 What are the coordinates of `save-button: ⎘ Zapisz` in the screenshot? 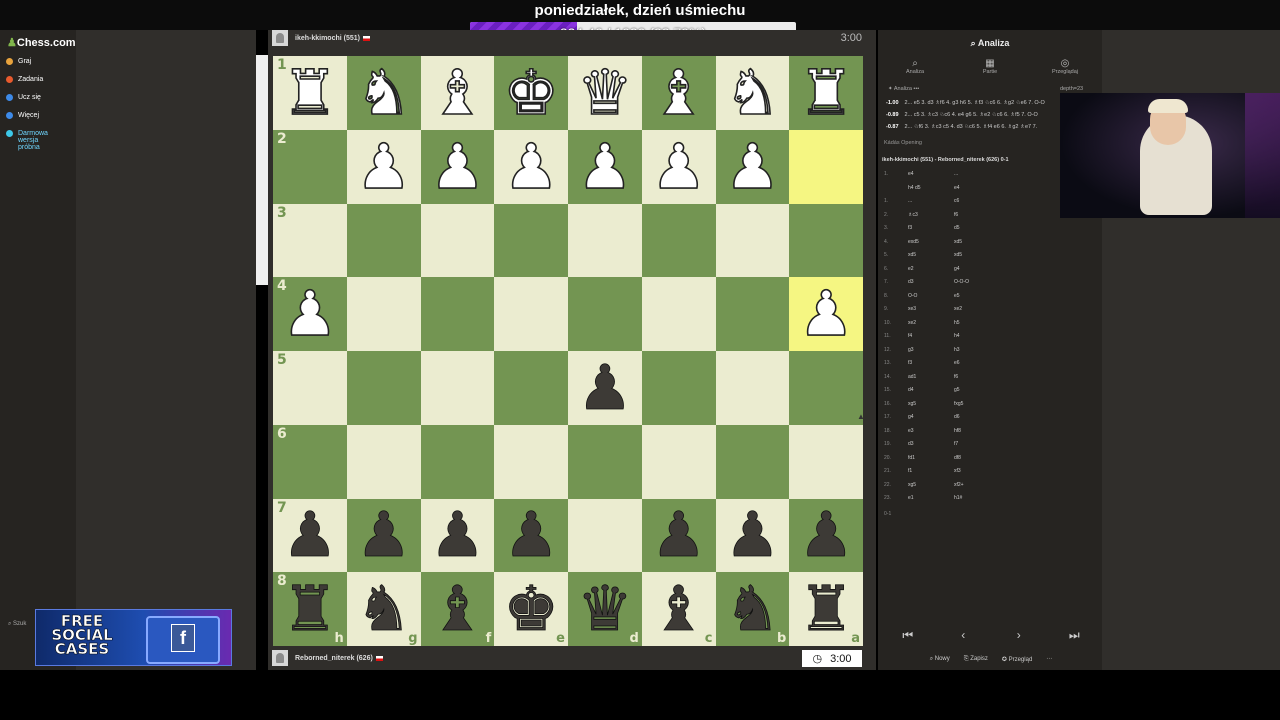 It's located at (976, 659).